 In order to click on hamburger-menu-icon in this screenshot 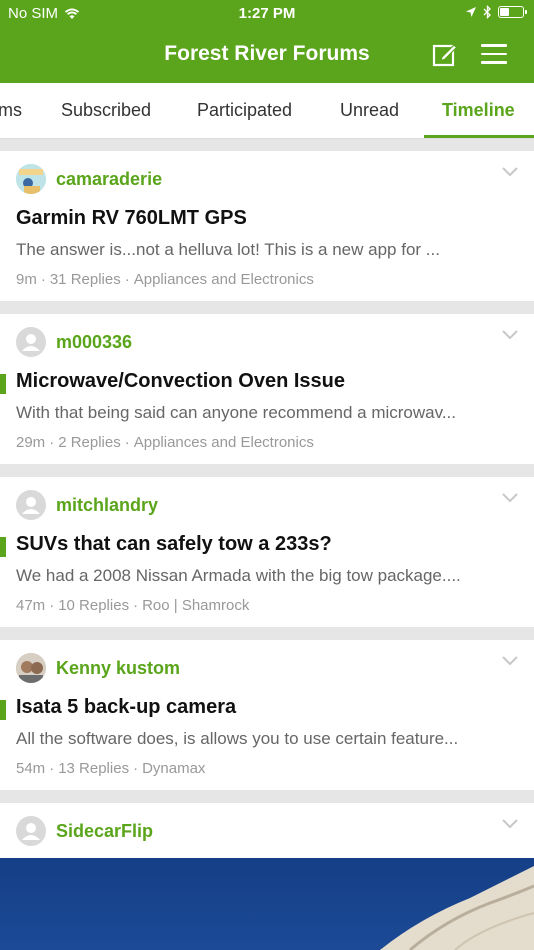, I will do `click(494, 54)`.